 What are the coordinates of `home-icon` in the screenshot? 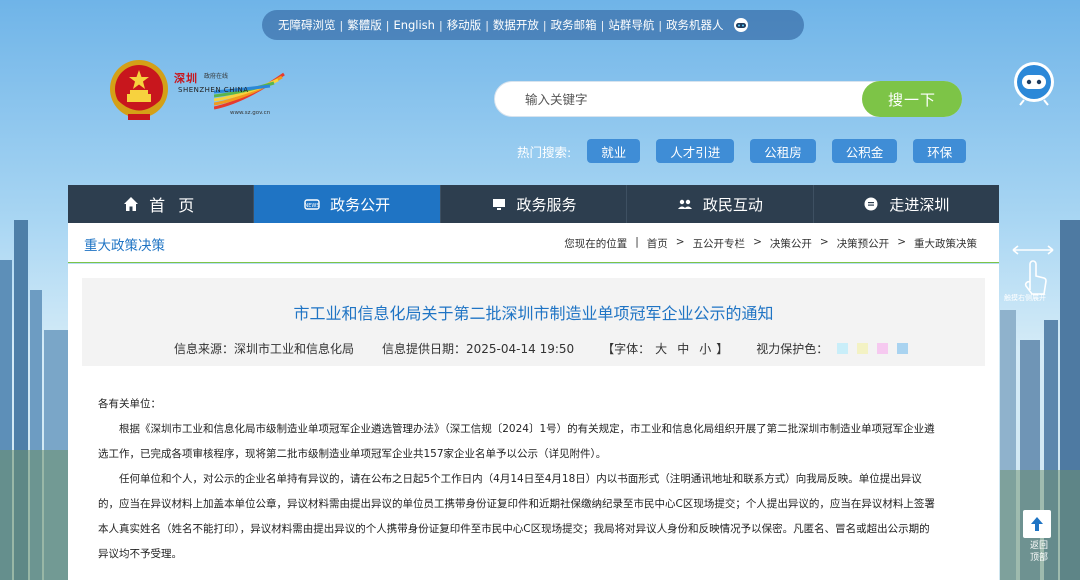 It's located at (131, 204).